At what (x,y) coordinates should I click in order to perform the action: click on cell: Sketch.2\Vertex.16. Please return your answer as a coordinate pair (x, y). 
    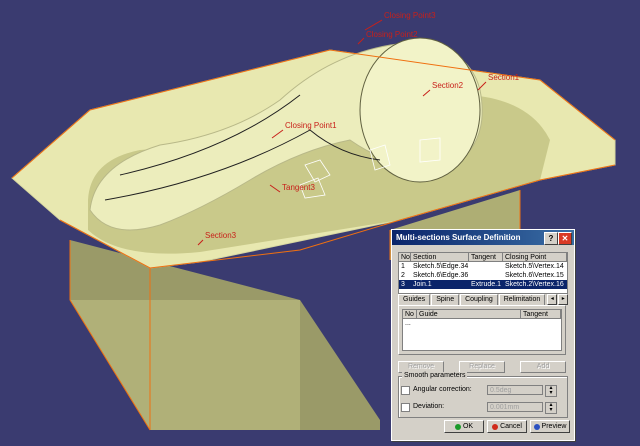
    Looking at the image, I should click on (534, 284).